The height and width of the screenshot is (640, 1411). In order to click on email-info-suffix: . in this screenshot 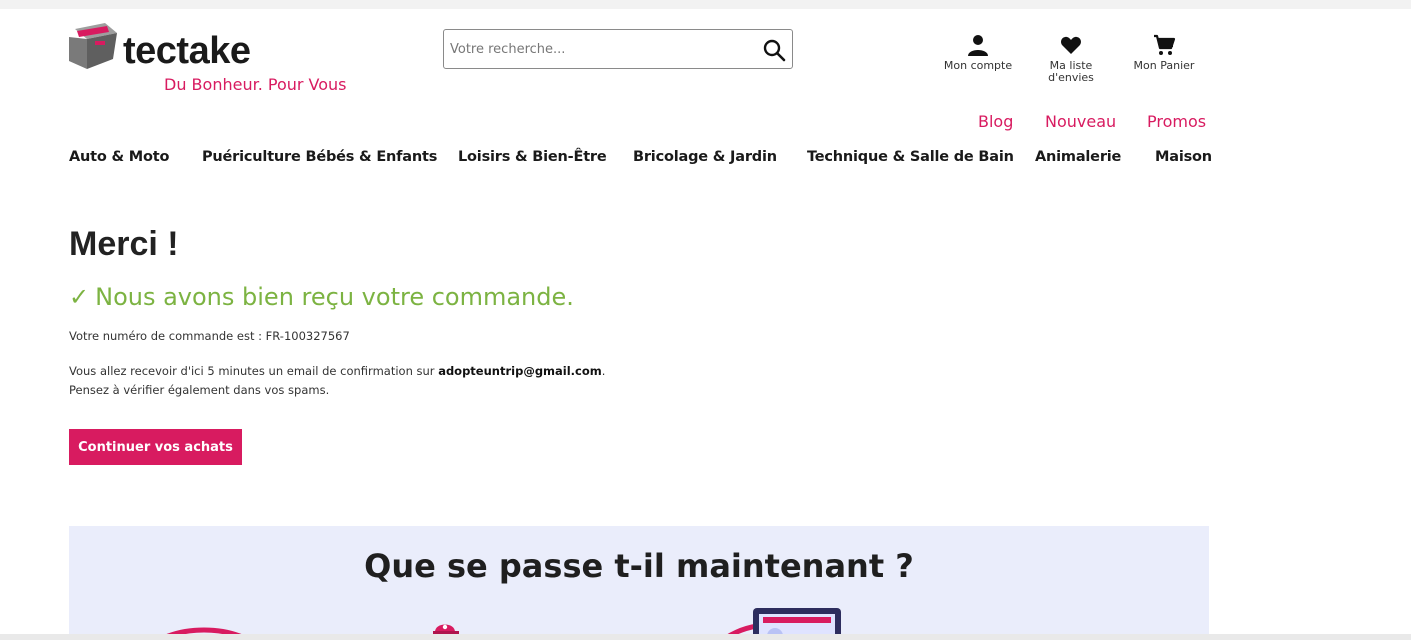, I will do `click(603, 371)`.